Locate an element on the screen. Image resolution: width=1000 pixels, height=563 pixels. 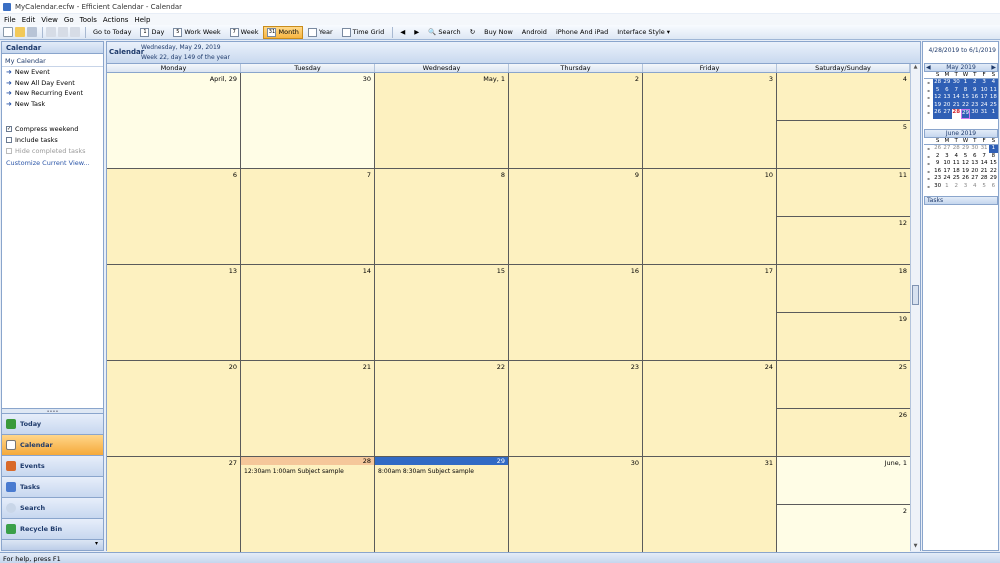
day-view-button: 1 Day is located at coordinates (152, 32).